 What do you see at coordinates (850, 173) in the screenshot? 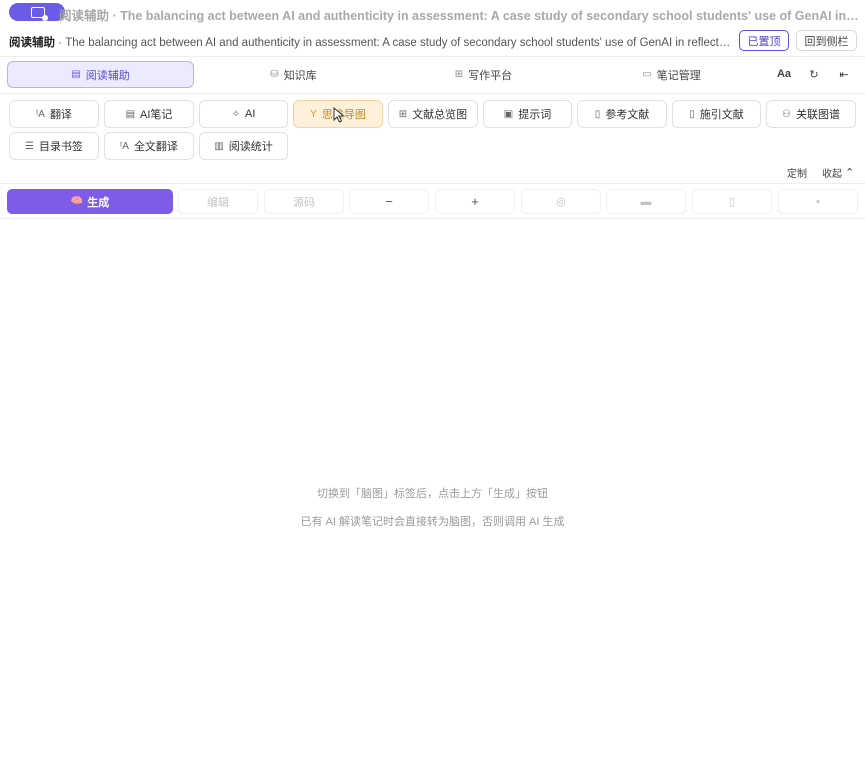
I see `chevron-up-icon: ⌃` at bounding box center [850, 173].